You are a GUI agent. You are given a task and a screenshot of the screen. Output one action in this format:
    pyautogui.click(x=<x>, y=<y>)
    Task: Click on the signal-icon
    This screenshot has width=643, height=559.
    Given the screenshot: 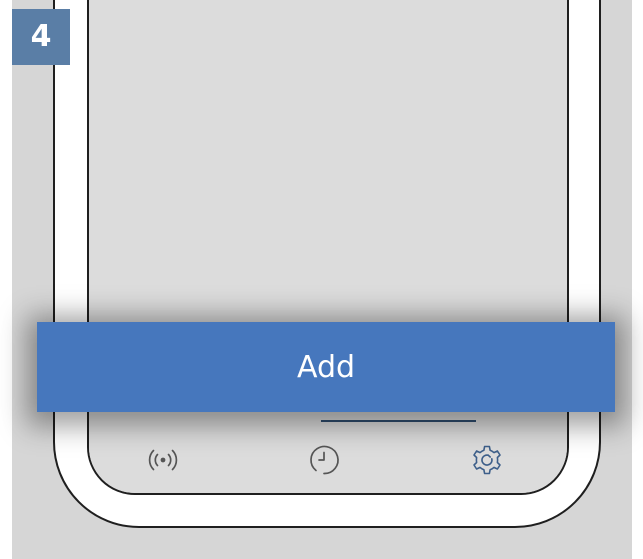 What is the action you would take?
    pyautogui.click(x=163, y=460)
    